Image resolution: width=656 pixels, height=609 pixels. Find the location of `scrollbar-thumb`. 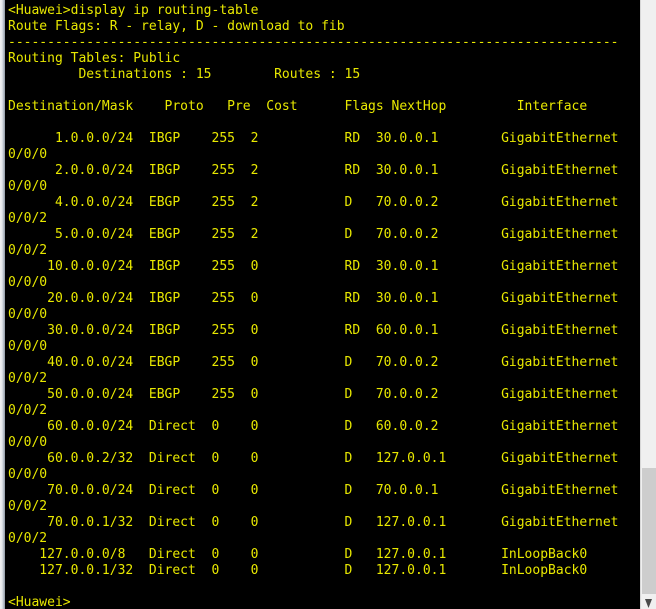

scrollbar-thumb is located at coordinates (649, 531).